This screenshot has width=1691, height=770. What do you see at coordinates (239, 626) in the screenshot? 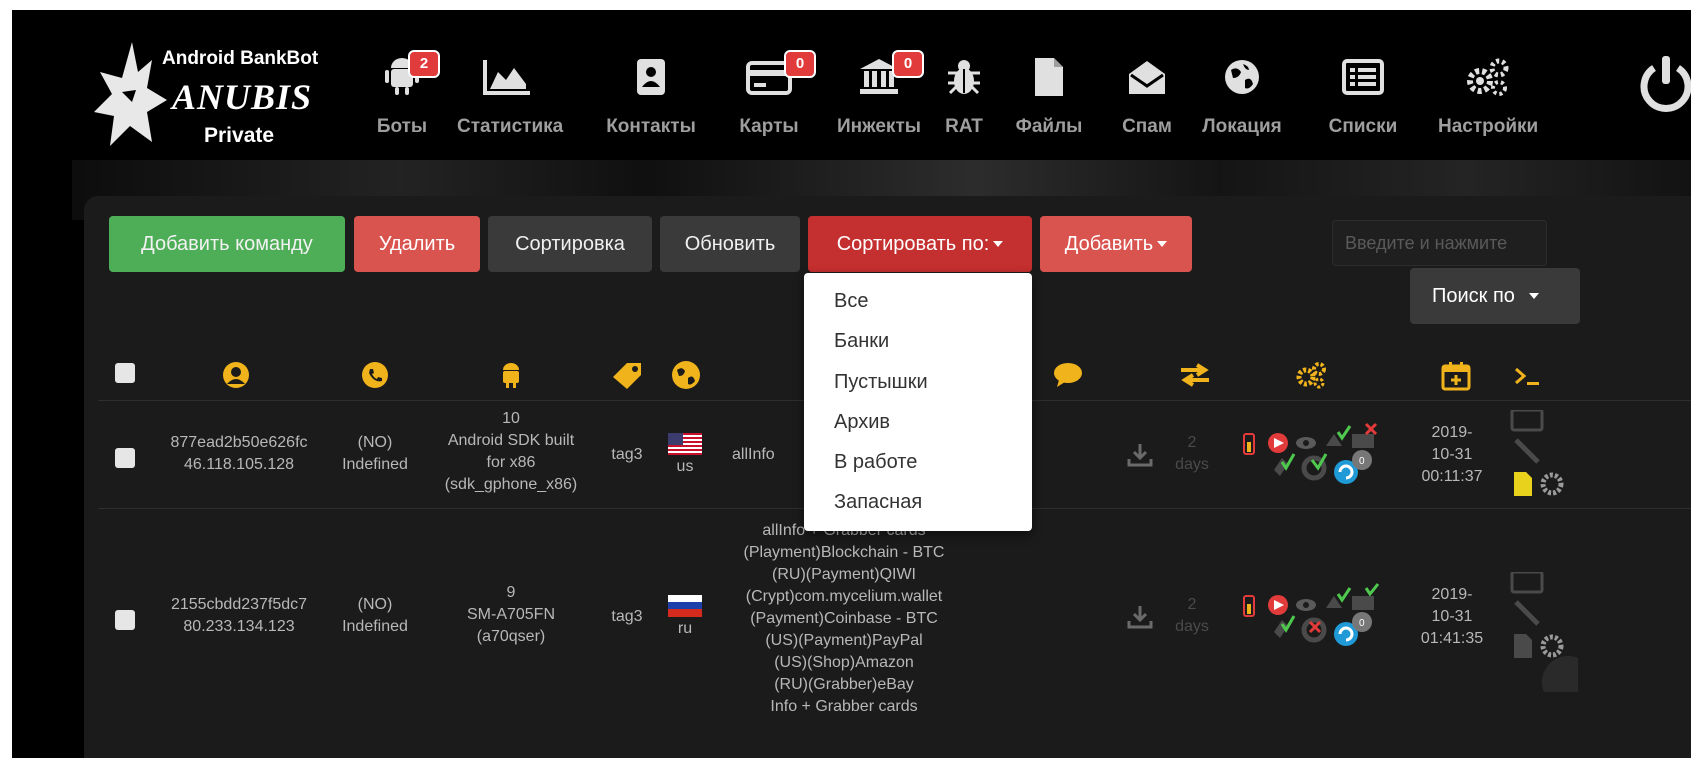
I see `bot-ip: 80.233.134.123` at bounding box center [239, 626].